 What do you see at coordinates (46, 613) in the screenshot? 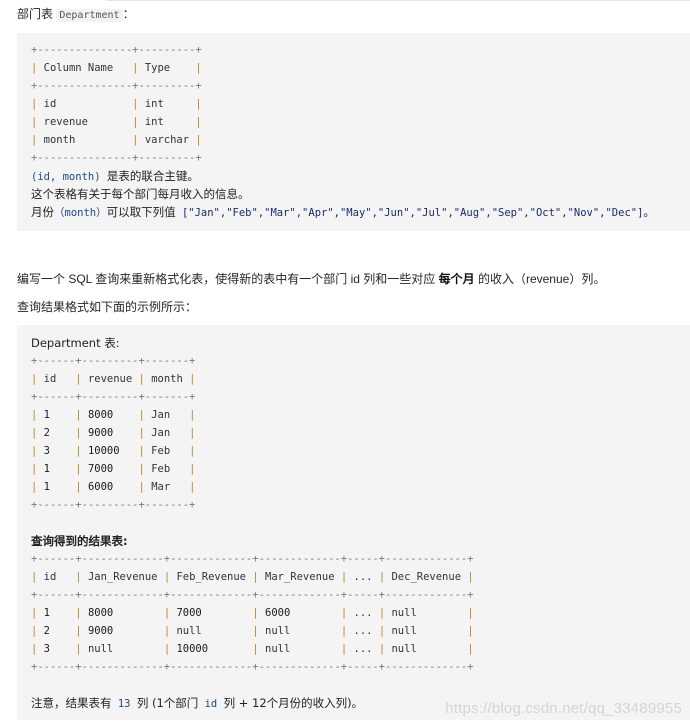
I see `output-cell: 1` at bounding box center [46, 613].